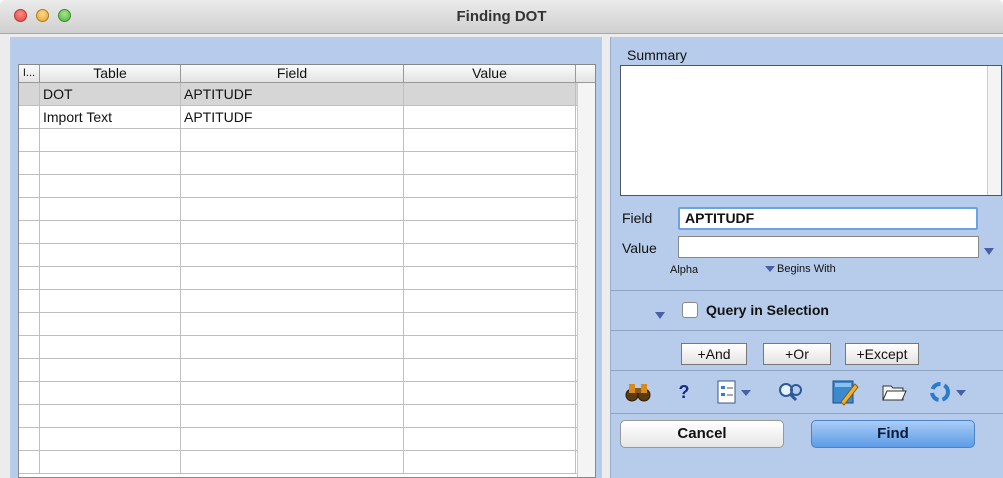  I want to click on data-type-label: Alpha, so click(684, 270).